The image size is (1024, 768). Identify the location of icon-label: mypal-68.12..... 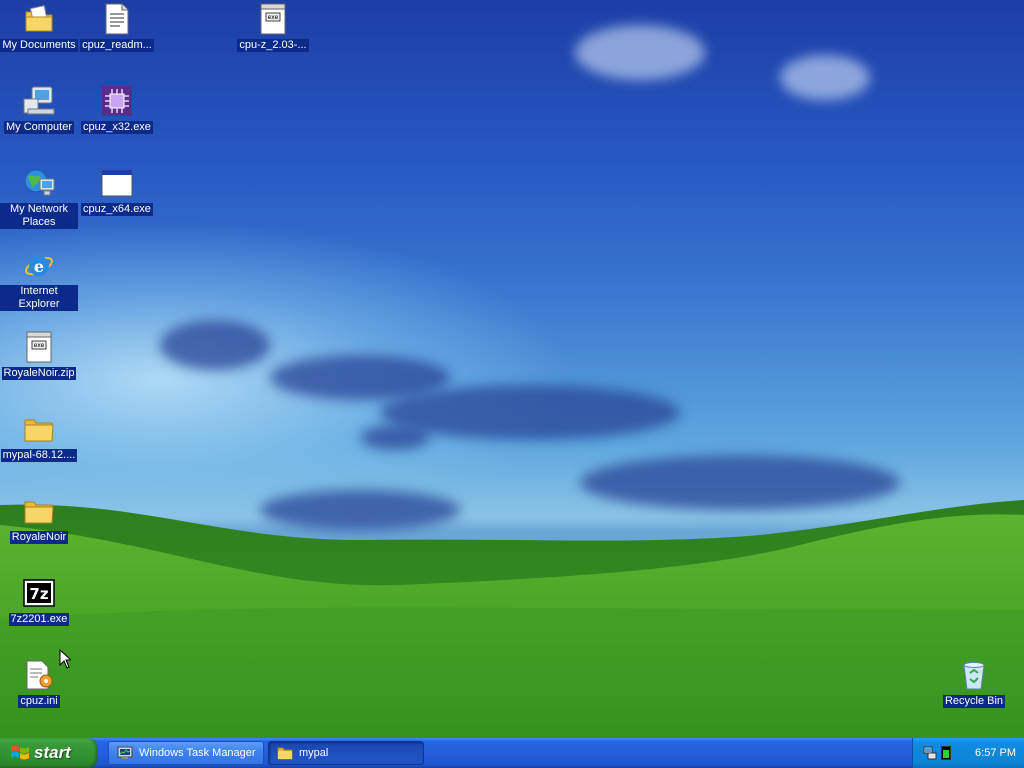
(39, 455).